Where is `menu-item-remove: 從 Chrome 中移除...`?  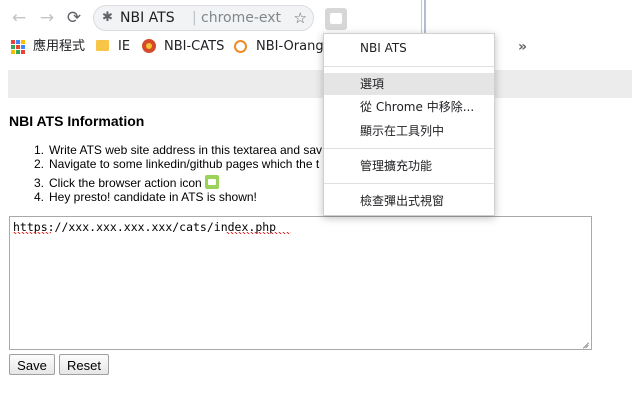 menu-item-remove: 從 Chrome 中移除... is located at coordinates (409, 107).